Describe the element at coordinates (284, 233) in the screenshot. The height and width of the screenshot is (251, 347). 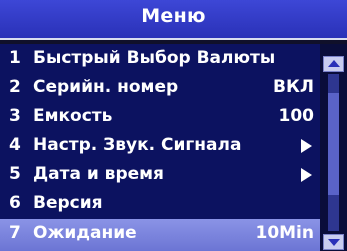
I see `menu-item-value: 10Min` at that location.